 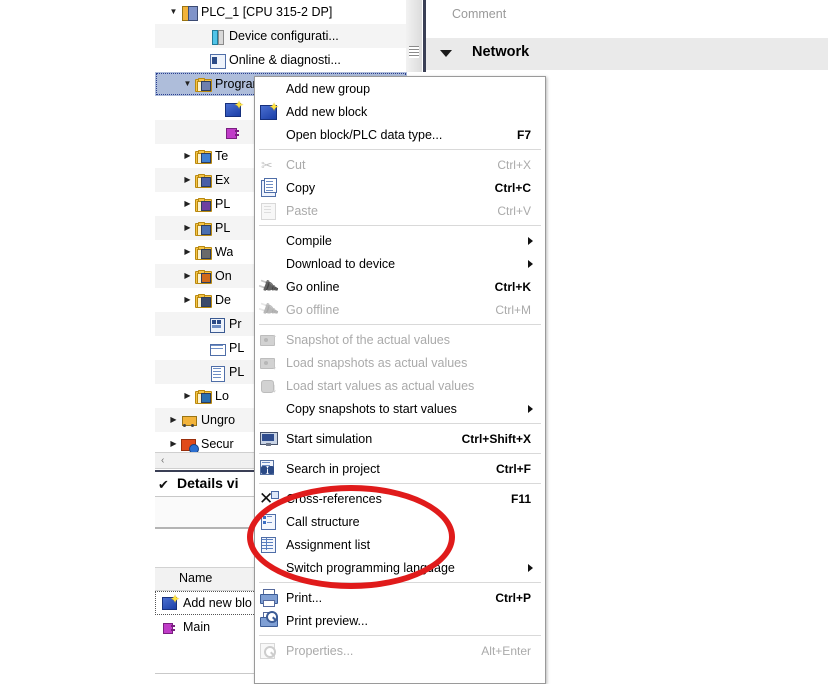 What do you see at coordinates (400, 597) in the screenshot?
I see `menu-item-print: Print... Ctrl+P` at bounding box center [400, 597].